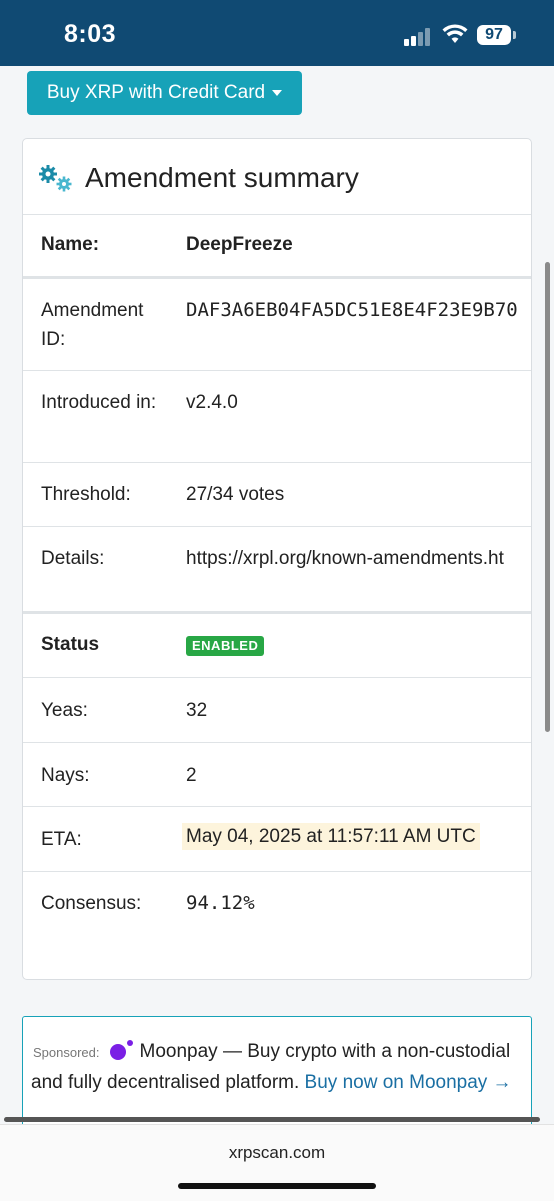  Describe the element at coordinates (277, 417) in the screenshot. I see `row-introduced: Introduced in: v2.4.0` at that location.